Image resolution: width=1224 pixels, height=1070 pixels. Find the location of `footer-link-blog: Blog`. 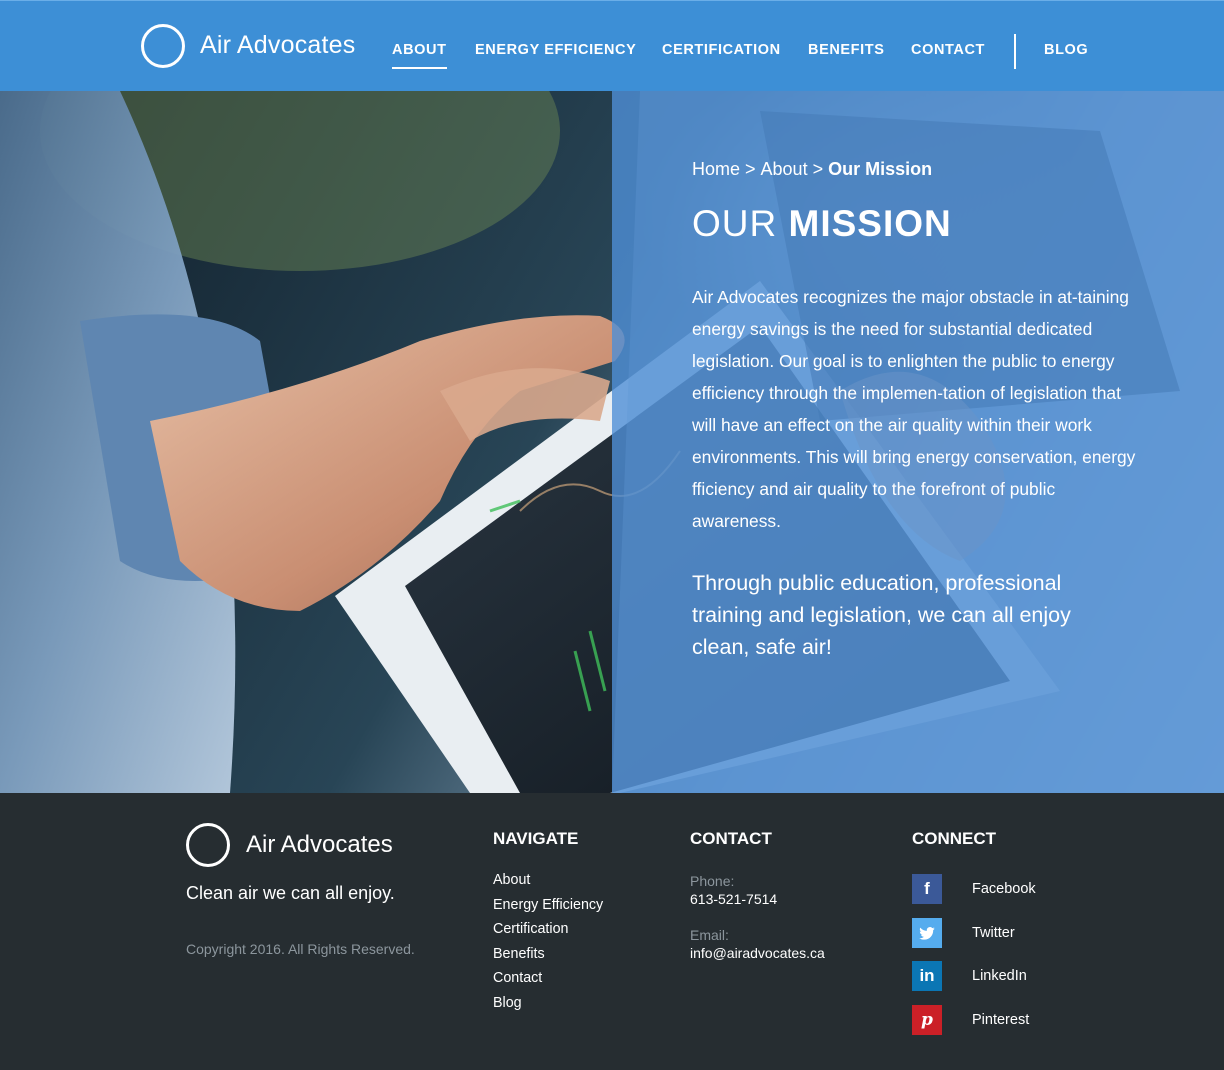

footer-link-blog: Blog is located at coordinates (507, 1003).